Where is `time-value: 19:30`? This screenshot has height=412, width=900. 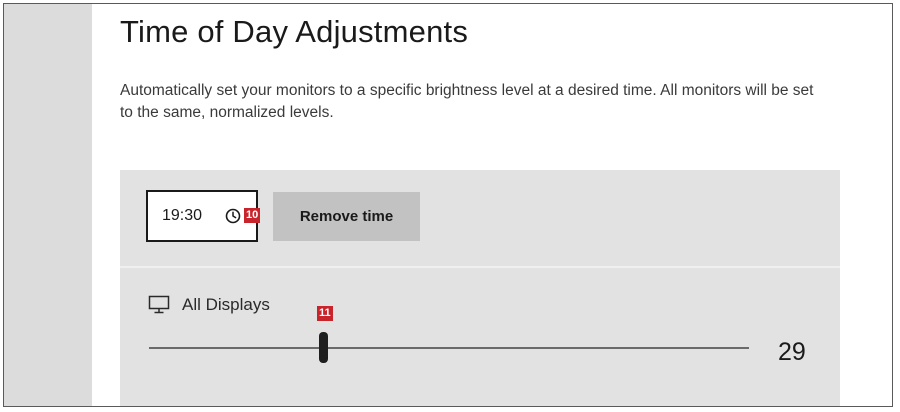 time-value: 19:30 is located at coordinates (182, 215).